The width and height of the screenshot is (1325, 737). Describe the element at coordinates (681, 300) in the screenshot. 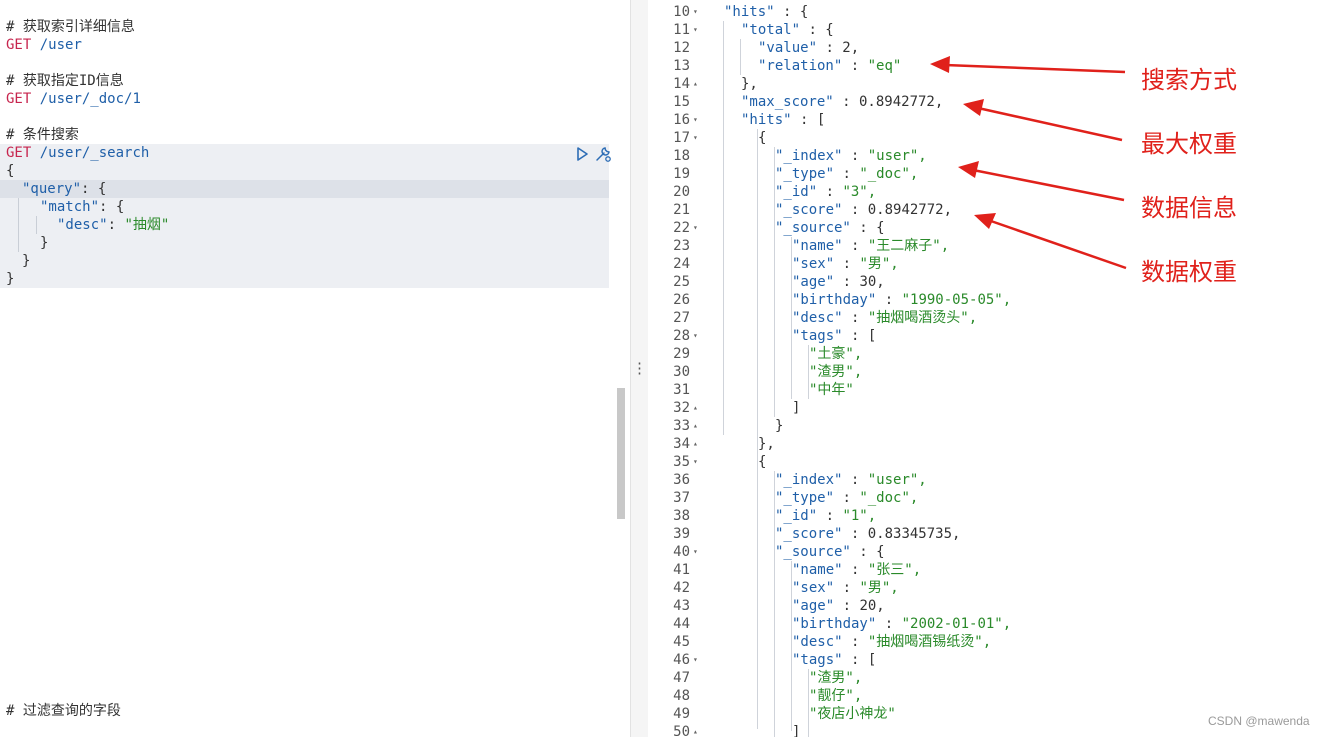

I see `line-number: 26` at that location.